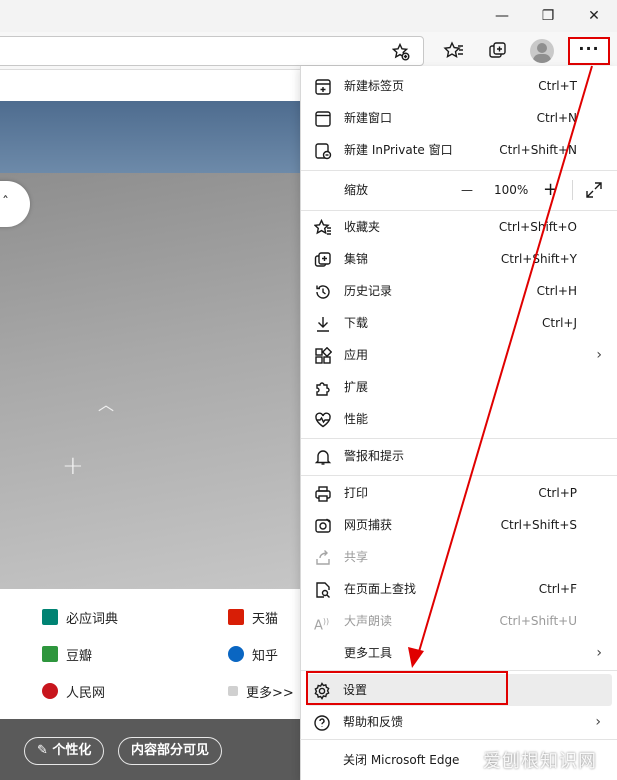 The width and height of the screenshot is (617, 780). I want to click on menu-item-apps: 应用 ›, so click(459, 355).